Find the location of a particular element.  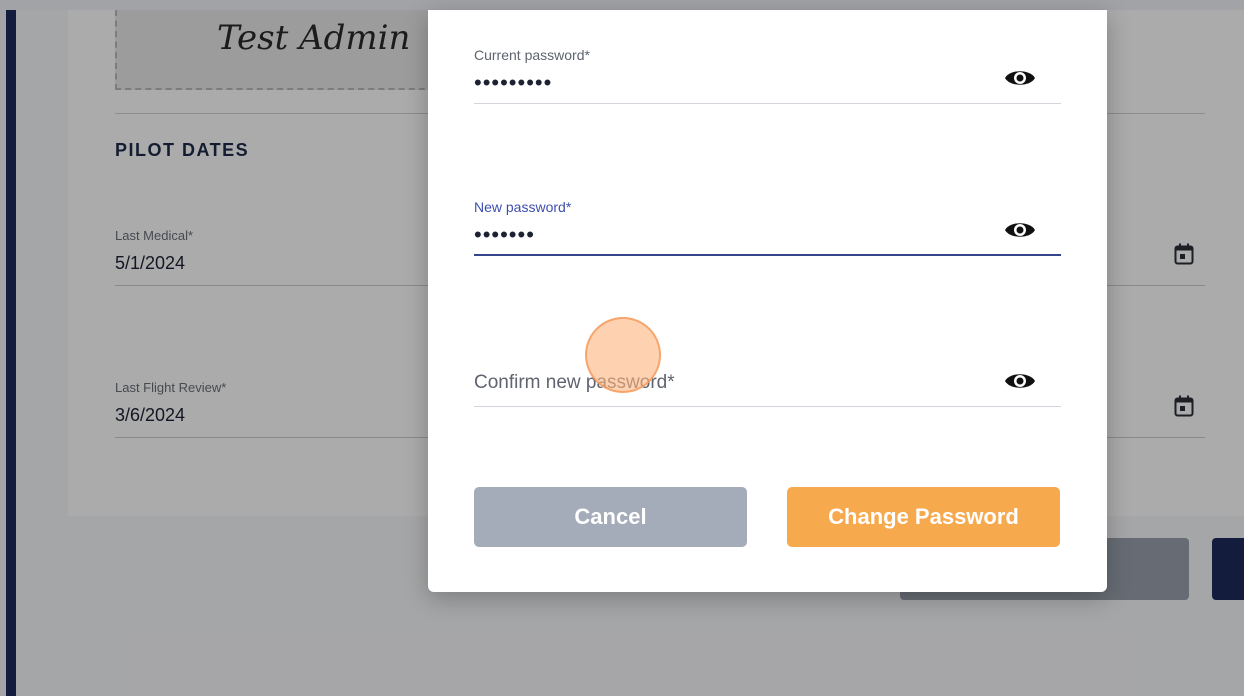

new-password-input: ••••••• is located at coordinates (504, 235).